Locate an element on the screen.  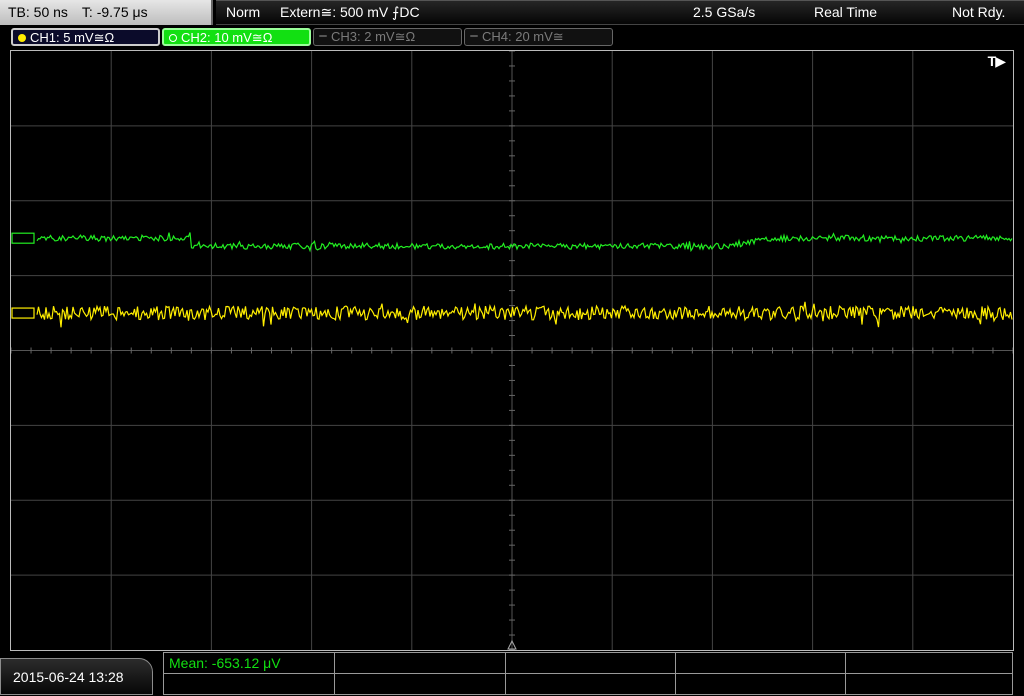
timestamp: 2015-06-24 13:28 is located at coordinates (68, 677).